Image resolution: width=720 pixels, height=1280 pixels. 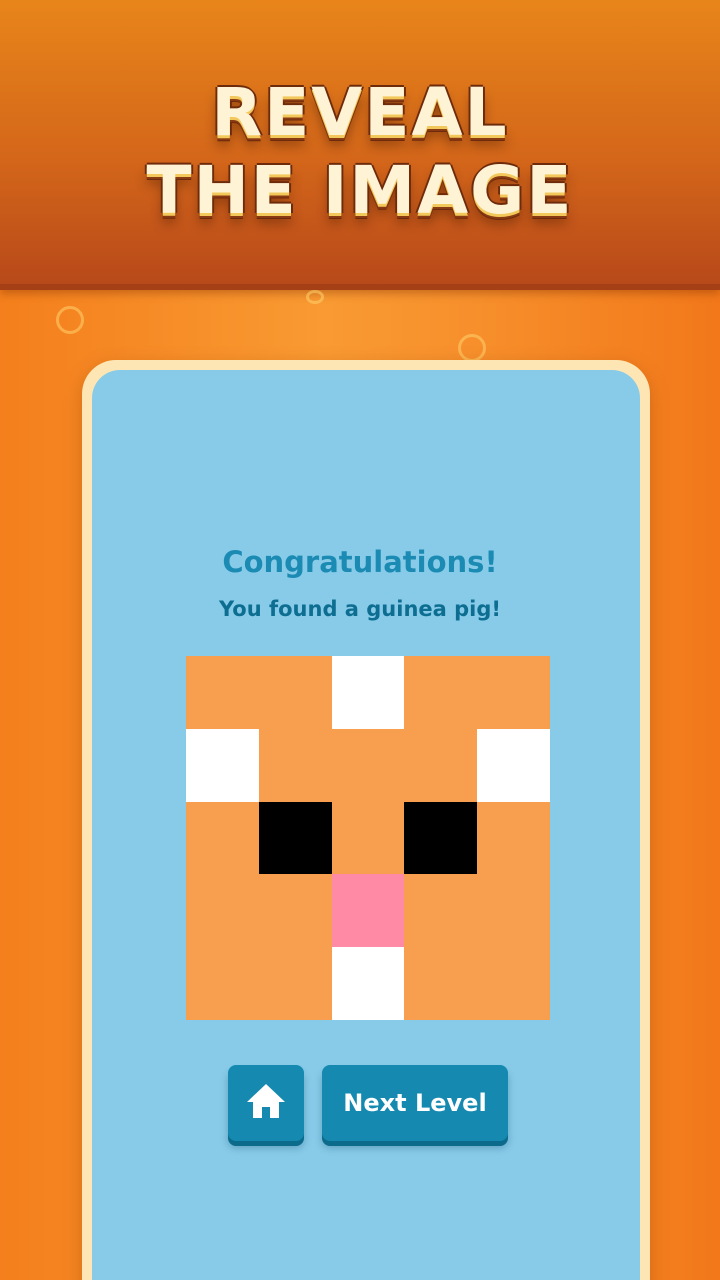 What do you see at coordinates (415, 1103) in the screenshot?
I see `next-level-button: Next Level` at bounding box center [415, 1103].